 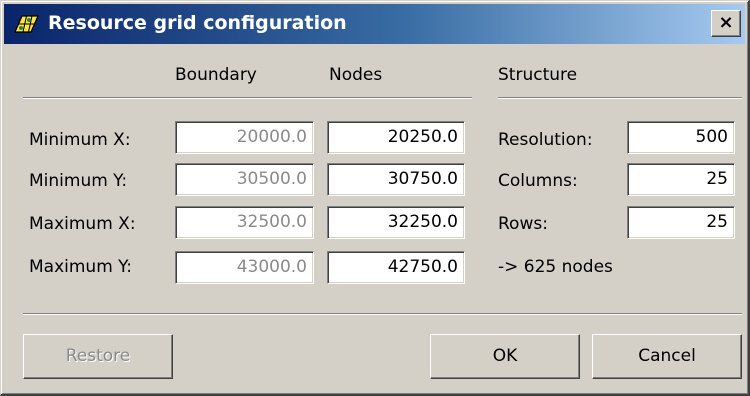 I want to click on header-separator-right, so click(x=620, y=98).